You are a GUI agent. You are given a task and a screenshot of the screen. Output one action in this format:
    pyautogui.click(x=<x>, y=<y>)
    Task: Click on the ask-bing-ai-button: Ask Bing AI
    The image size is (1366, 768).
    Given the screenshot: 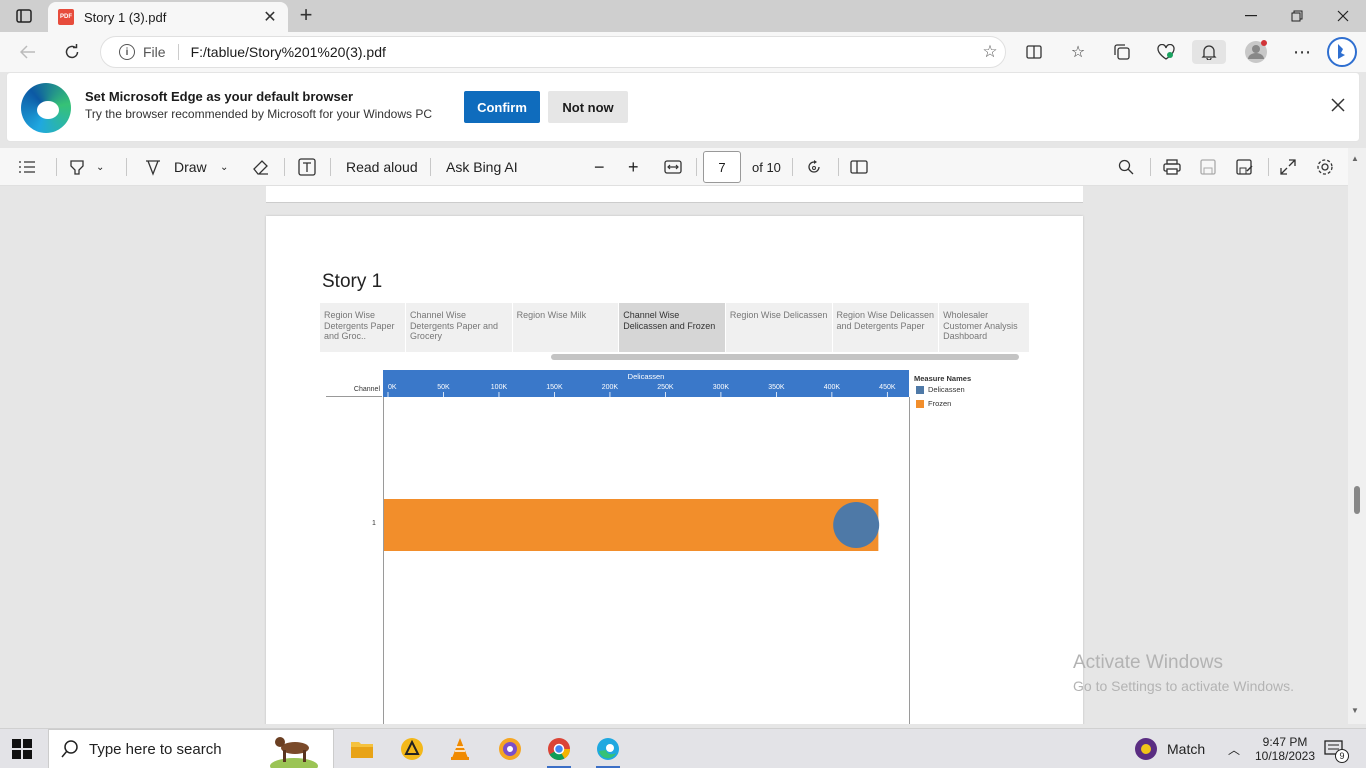 What is the action you would take?
    pyautogui.click(x=482, y=167)
    